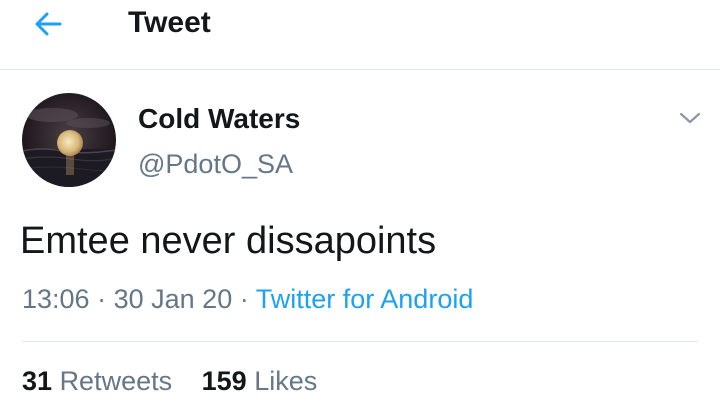 The height and width of the screenshot is (417, 720). What do you see at coordinates (169, 22) in the screenshot?
I see `page-title: Tweet` at bounding box center [169, 22].